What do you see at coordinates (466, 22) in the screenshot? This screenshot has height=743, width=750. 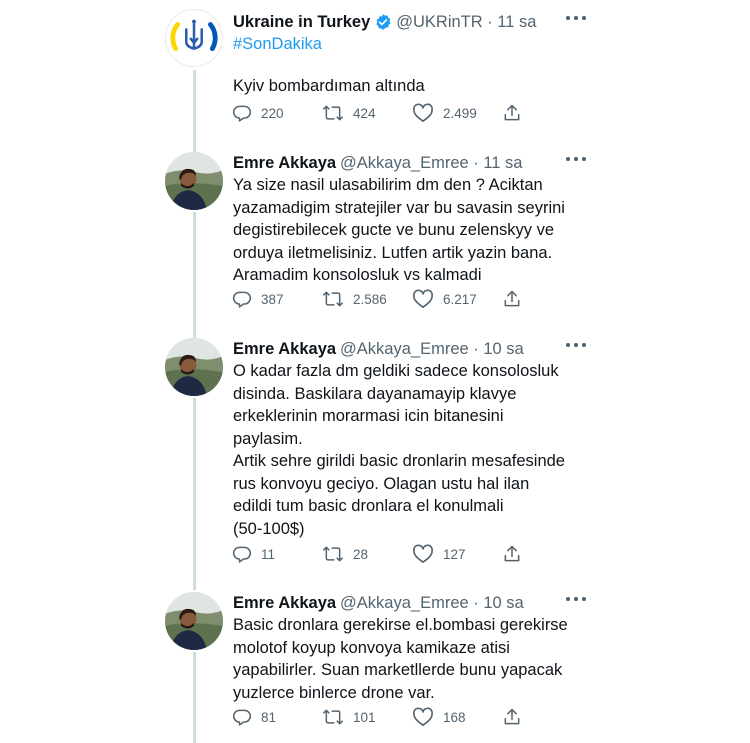 I see `handle-and-time: @UKRinTR · 11 sa` at bounding box center [466, 22].